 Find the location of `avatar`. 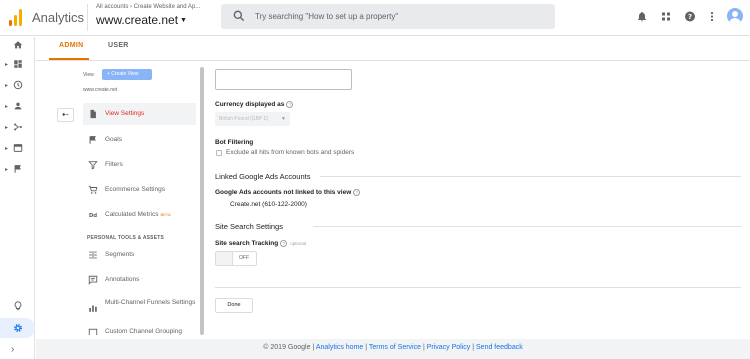

avatar is located at coordinates (735, 16).